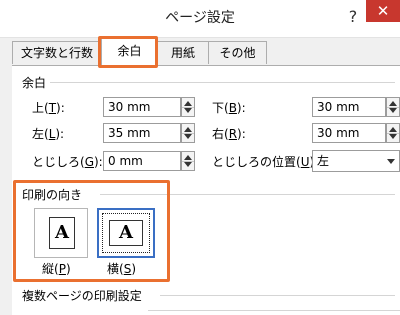 The height and width of the screenshot is (315, 400). What do you see at coordinates (48, 134) in the screenshot?
I see `left-margin-label: 左(L):` at bounding box center [48, 134].